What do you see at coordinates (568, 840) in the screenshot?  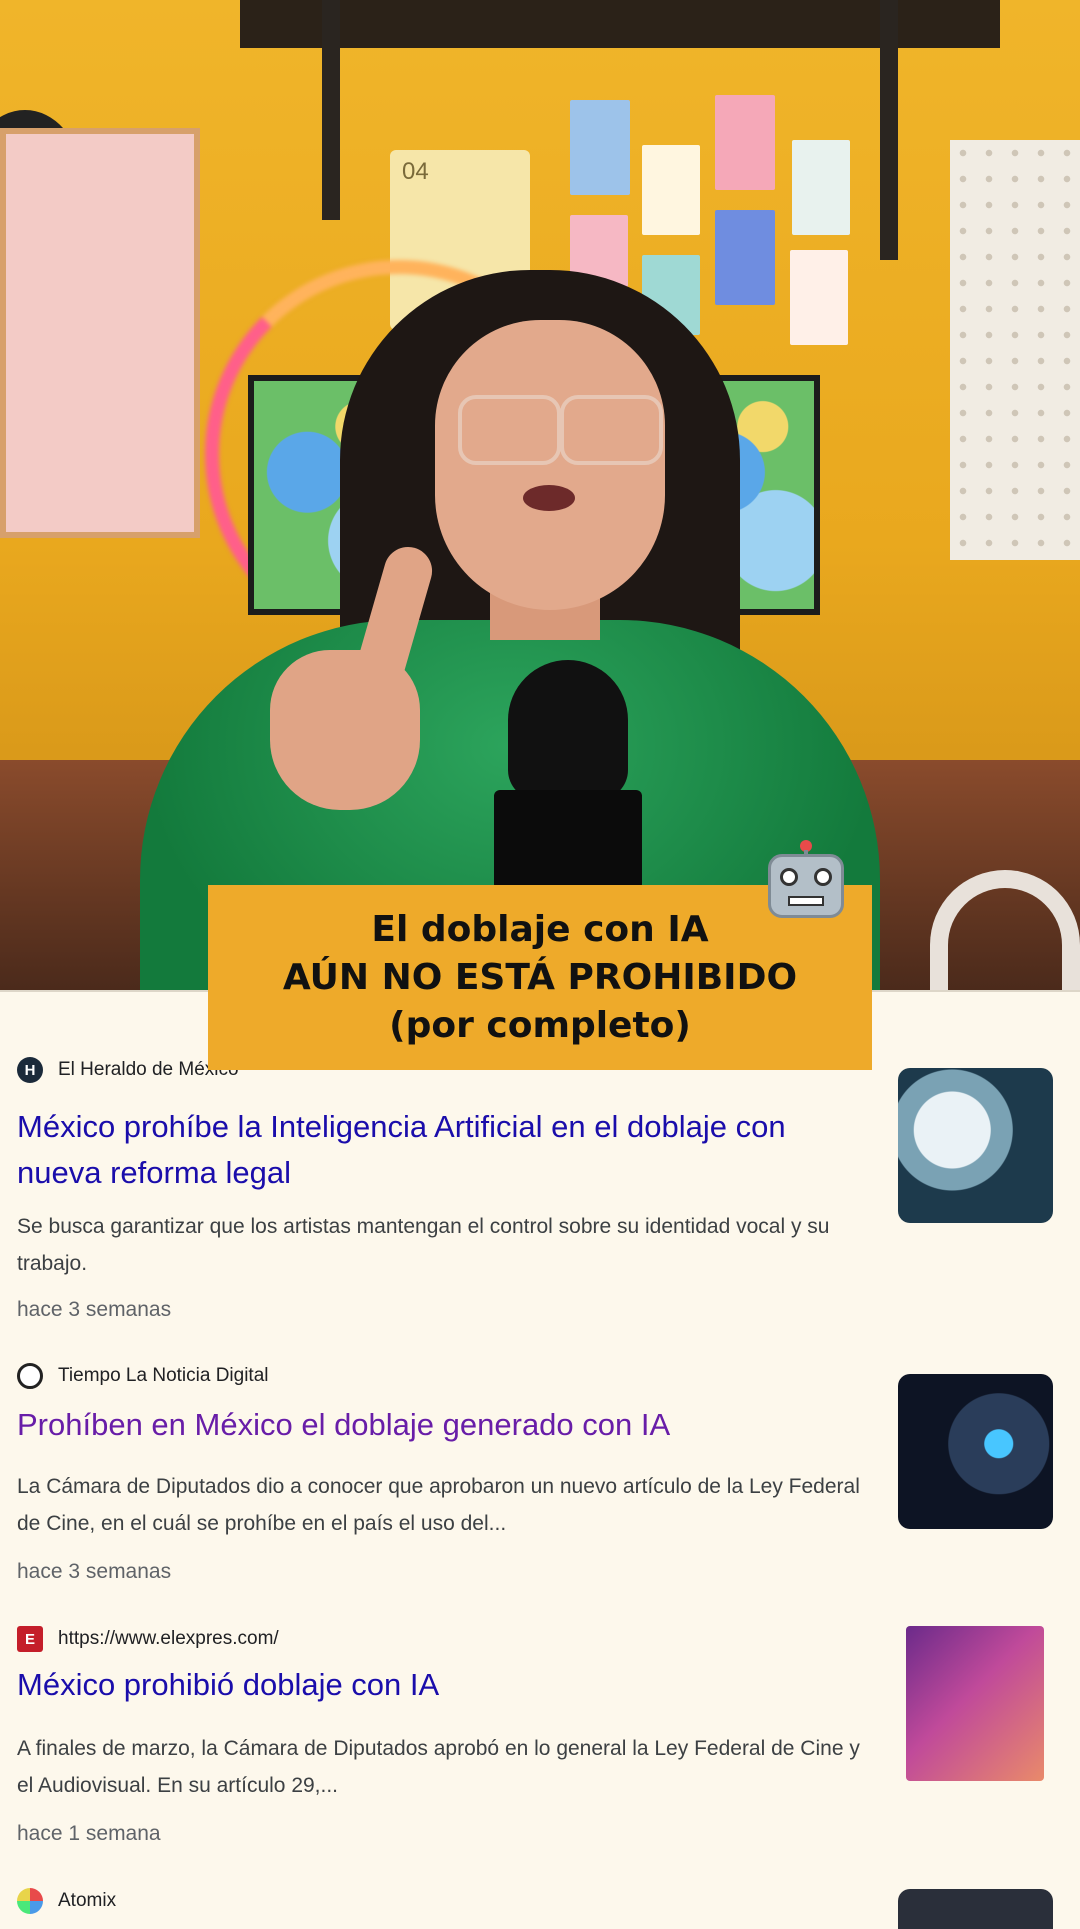 I see `microphone-body` at bounding box center [568, 840].